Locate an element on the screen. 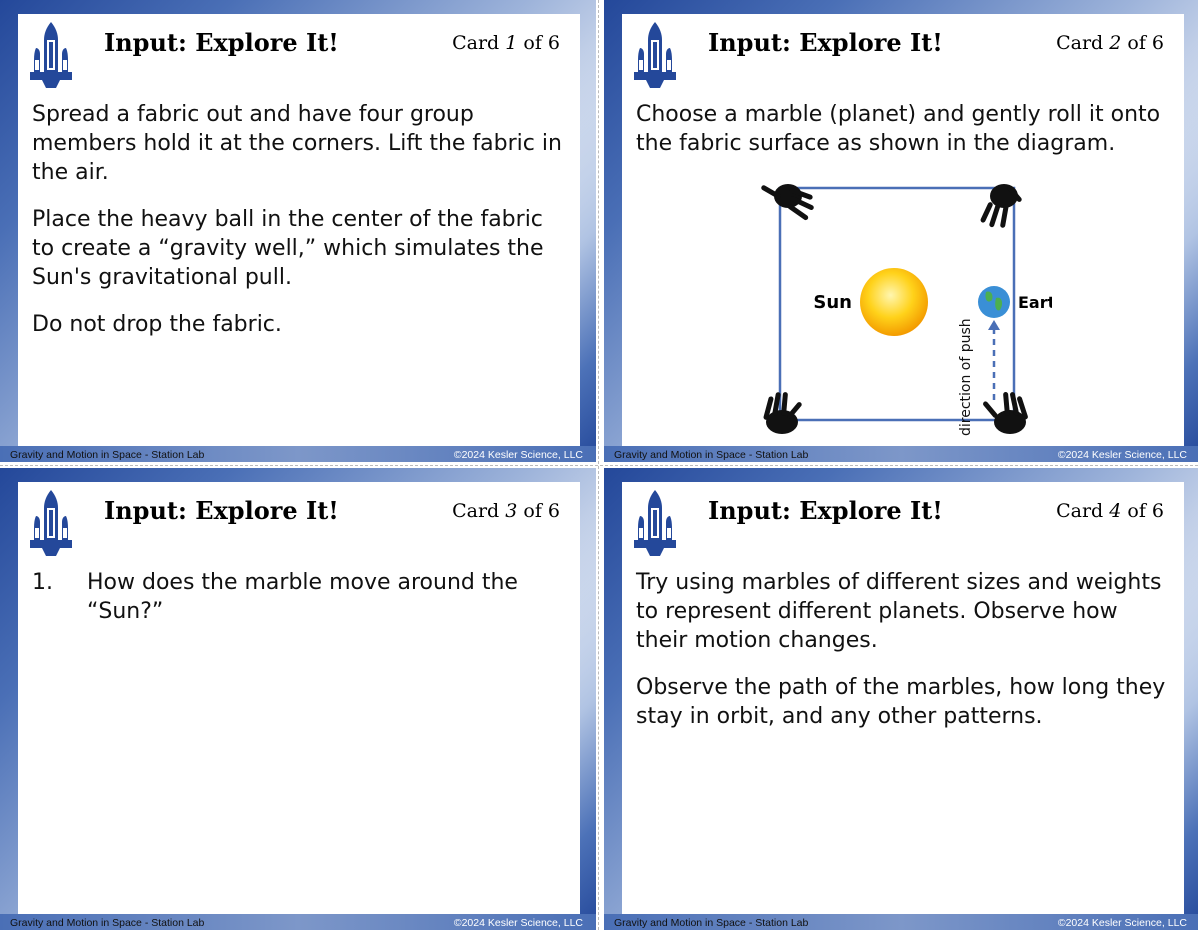 This screenshot has width=1198, height=930. arrow-head is located at coordinates (994, 325).